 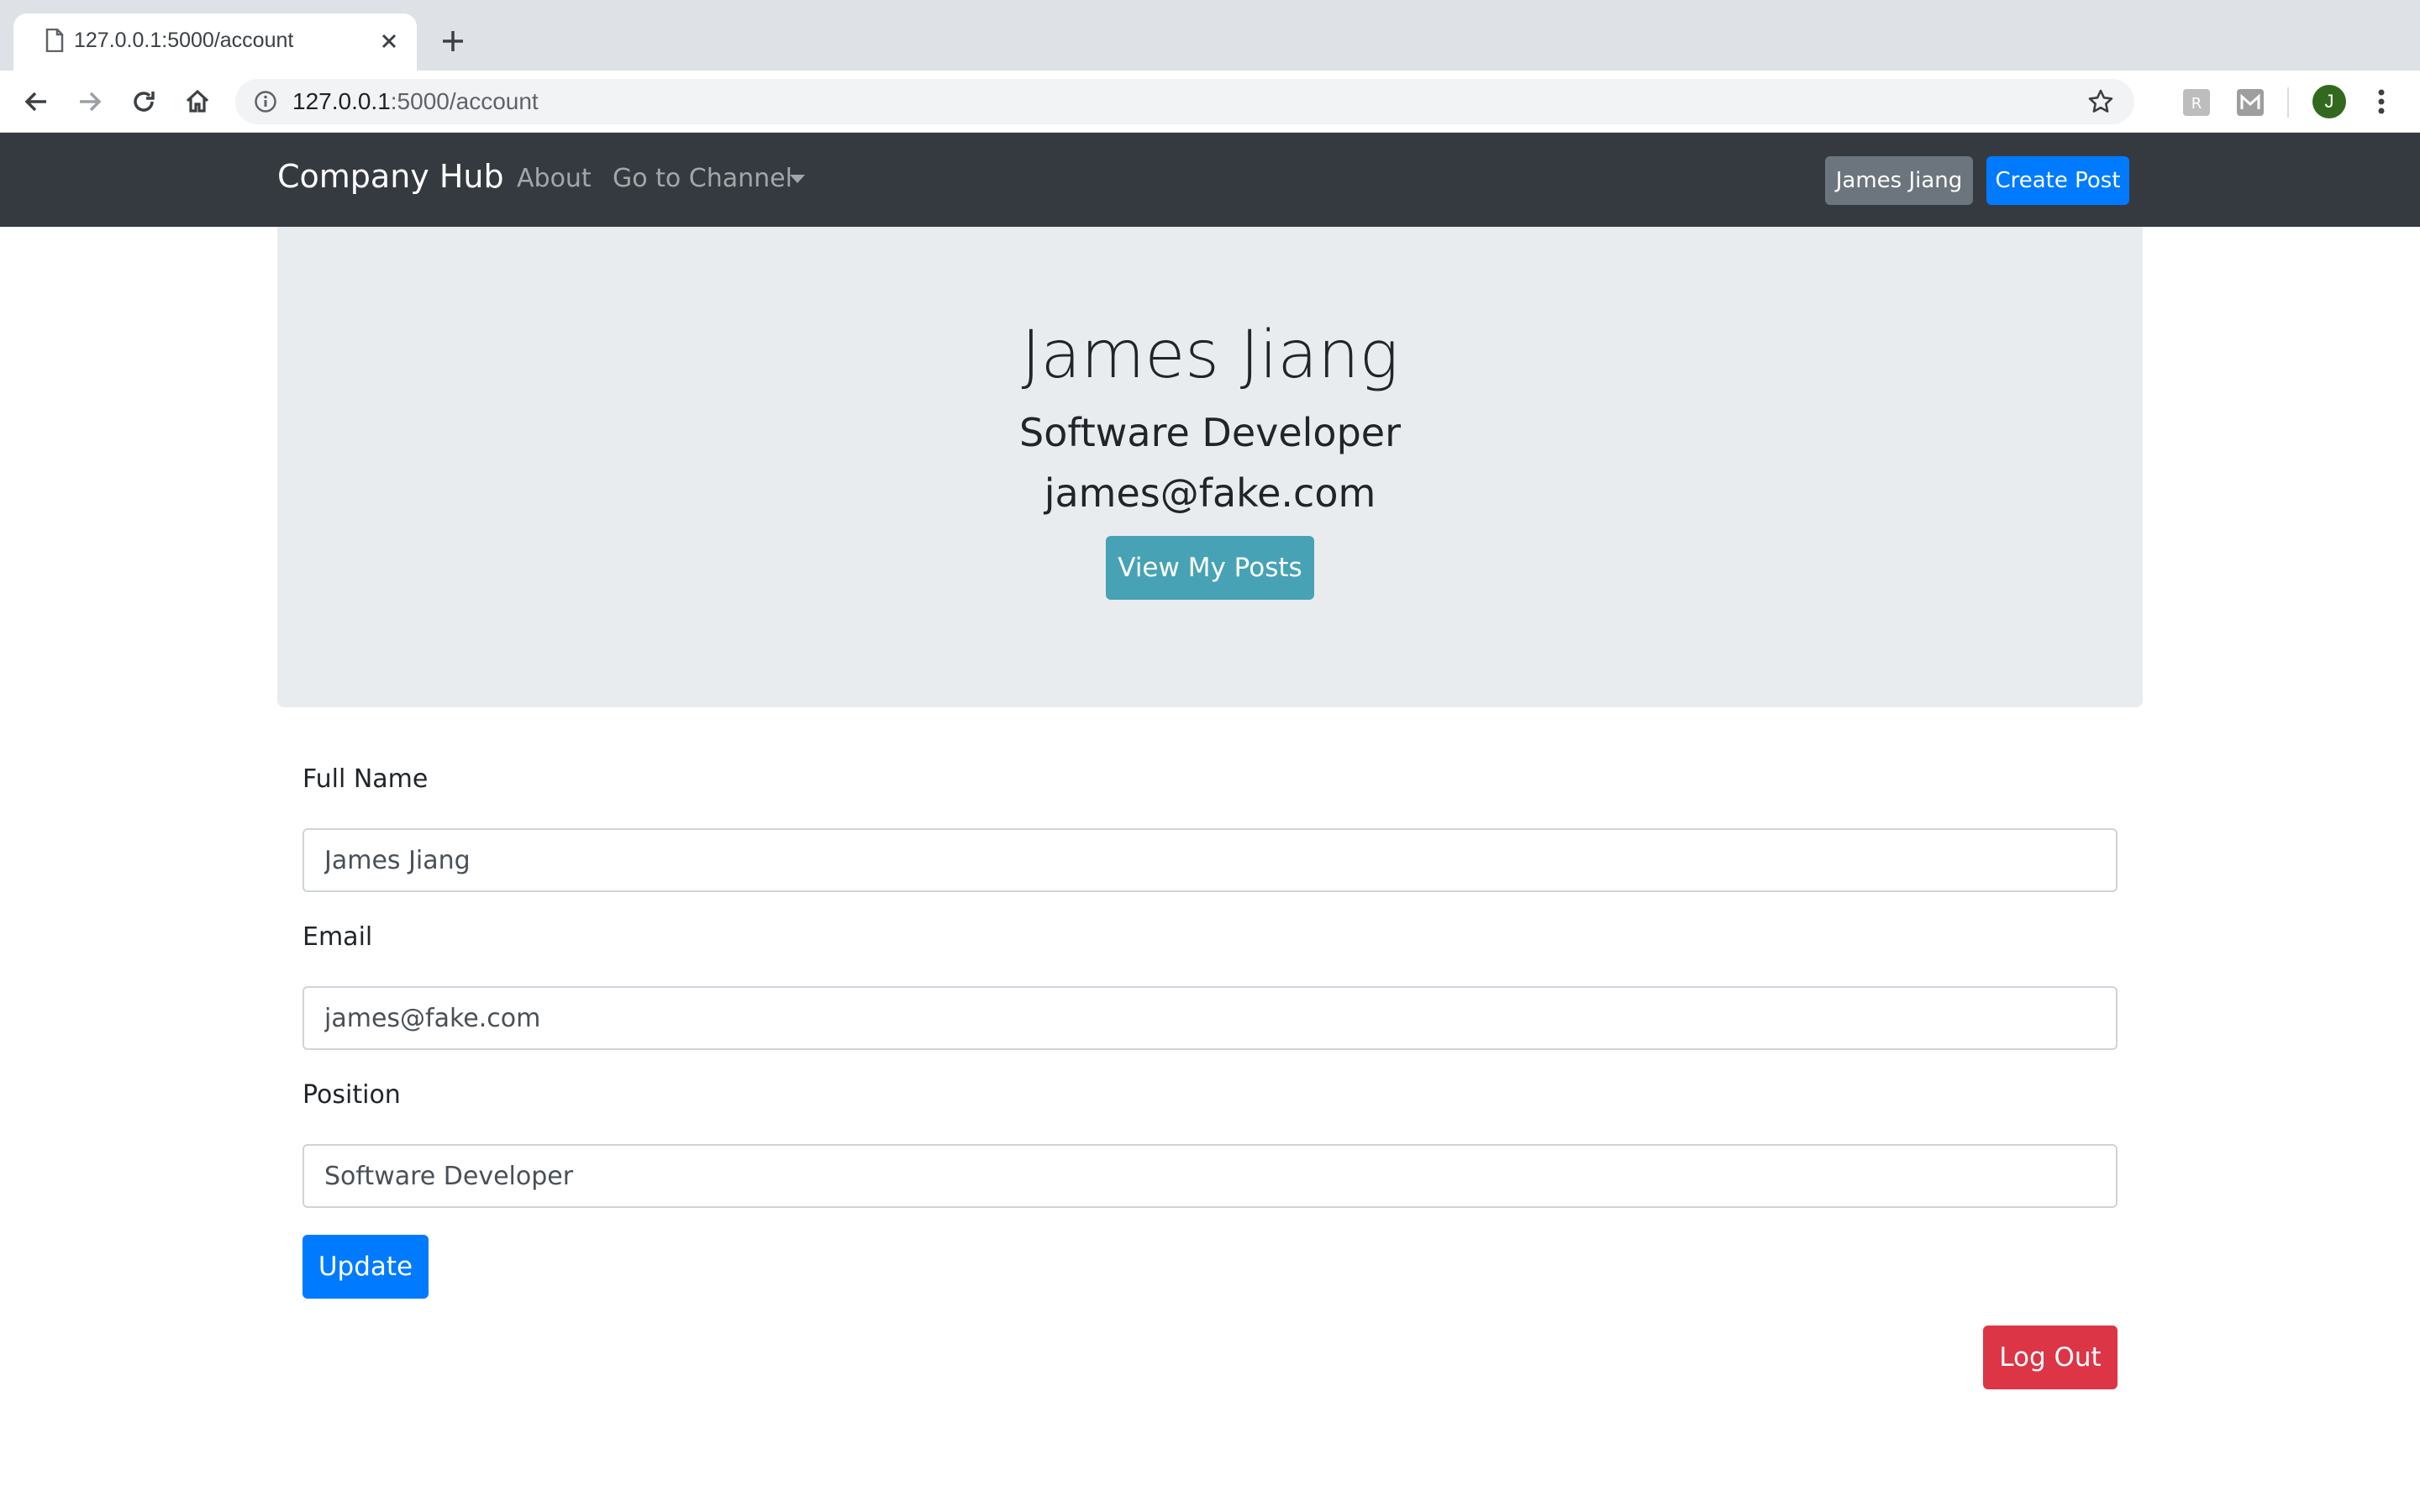 What do you see at coordinates (797, 179) in the screenshot?
I see `chevron-down-icon` at bounding box center [797, 179].